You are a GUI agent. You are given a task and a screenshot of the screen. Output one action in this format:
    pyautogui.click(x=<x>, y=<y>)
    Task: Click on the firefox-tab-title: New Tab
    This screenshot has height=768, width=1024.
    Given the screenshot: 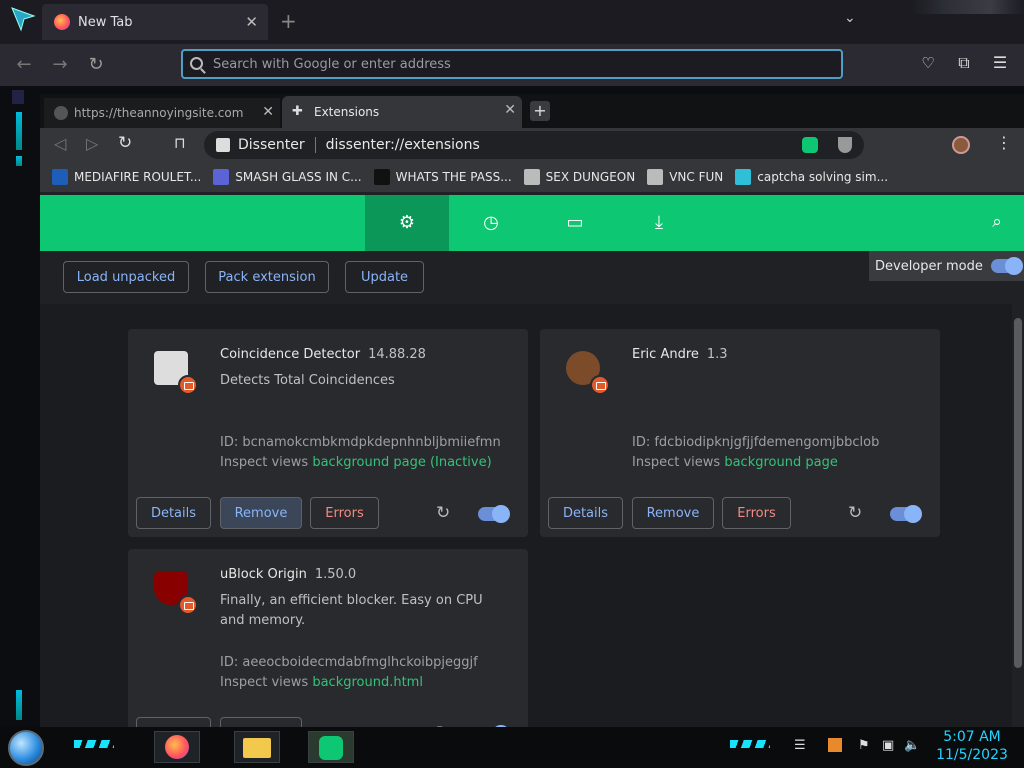 What is the action you would take?
    pyautogui.click(x=105, y=22)
    